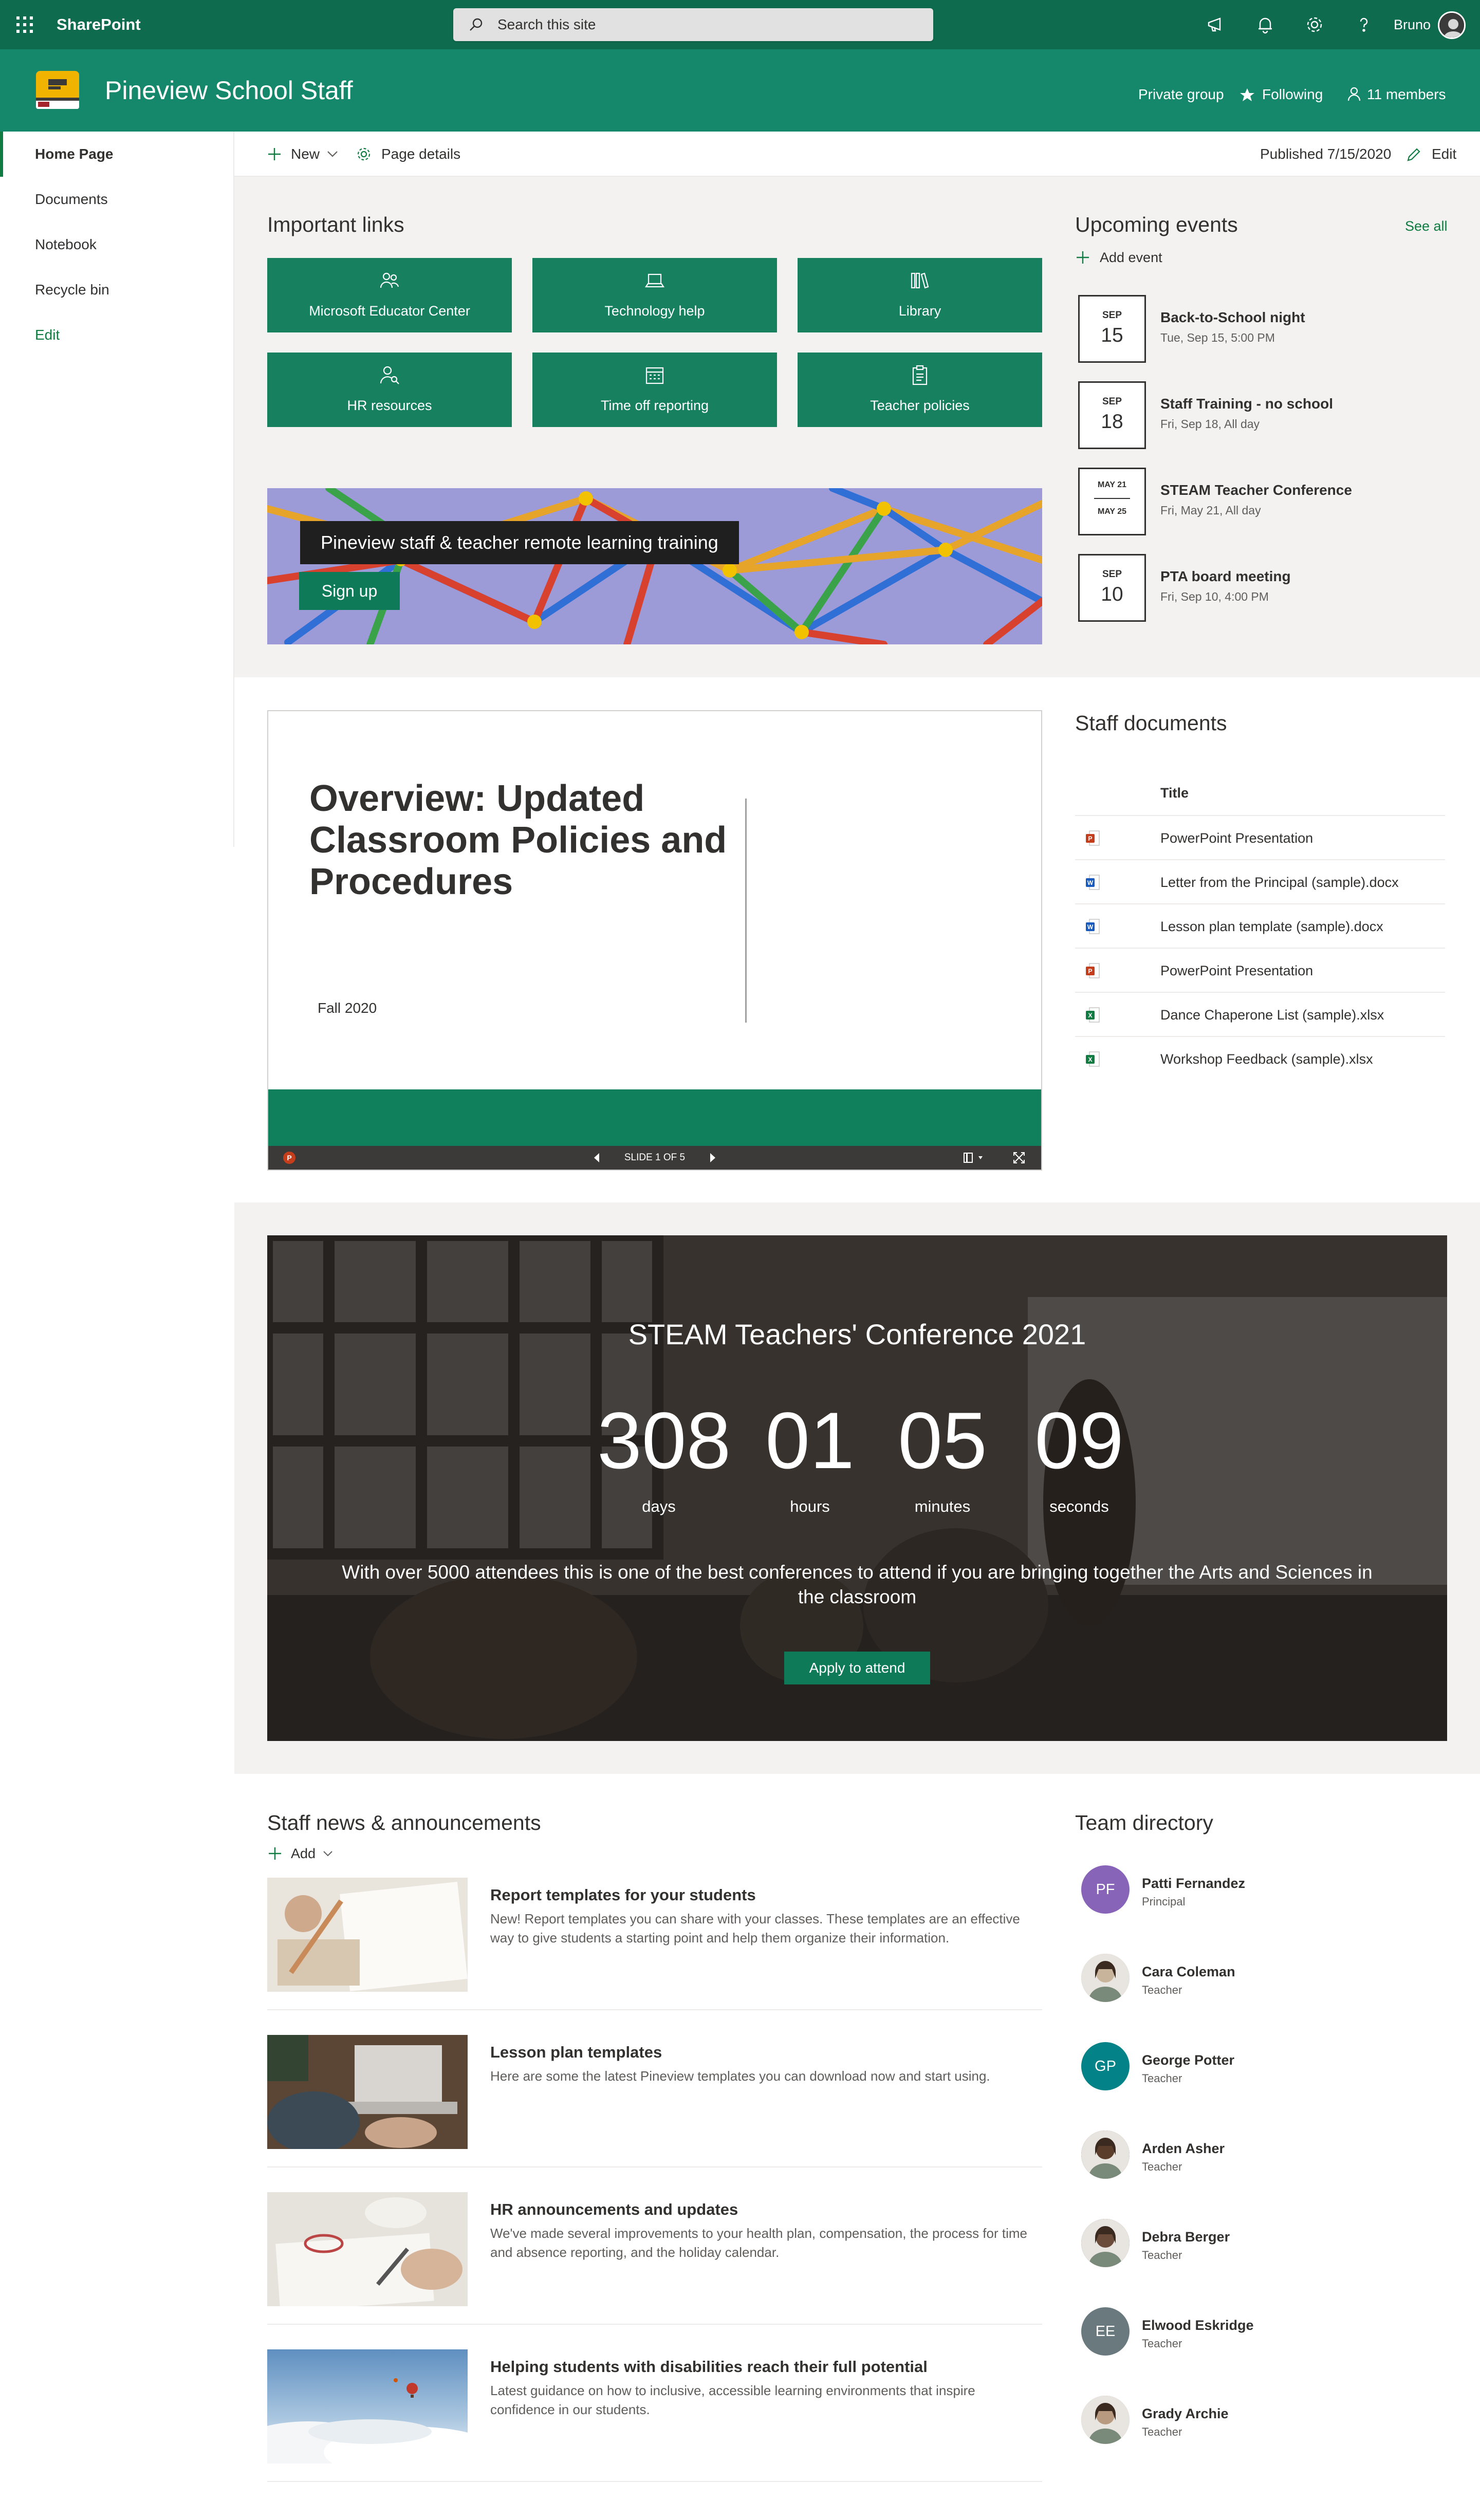 Image resolution: width=1480 pixels, height=2520 pixels. I want to click on avatar: EE, so click(1105, 2331).